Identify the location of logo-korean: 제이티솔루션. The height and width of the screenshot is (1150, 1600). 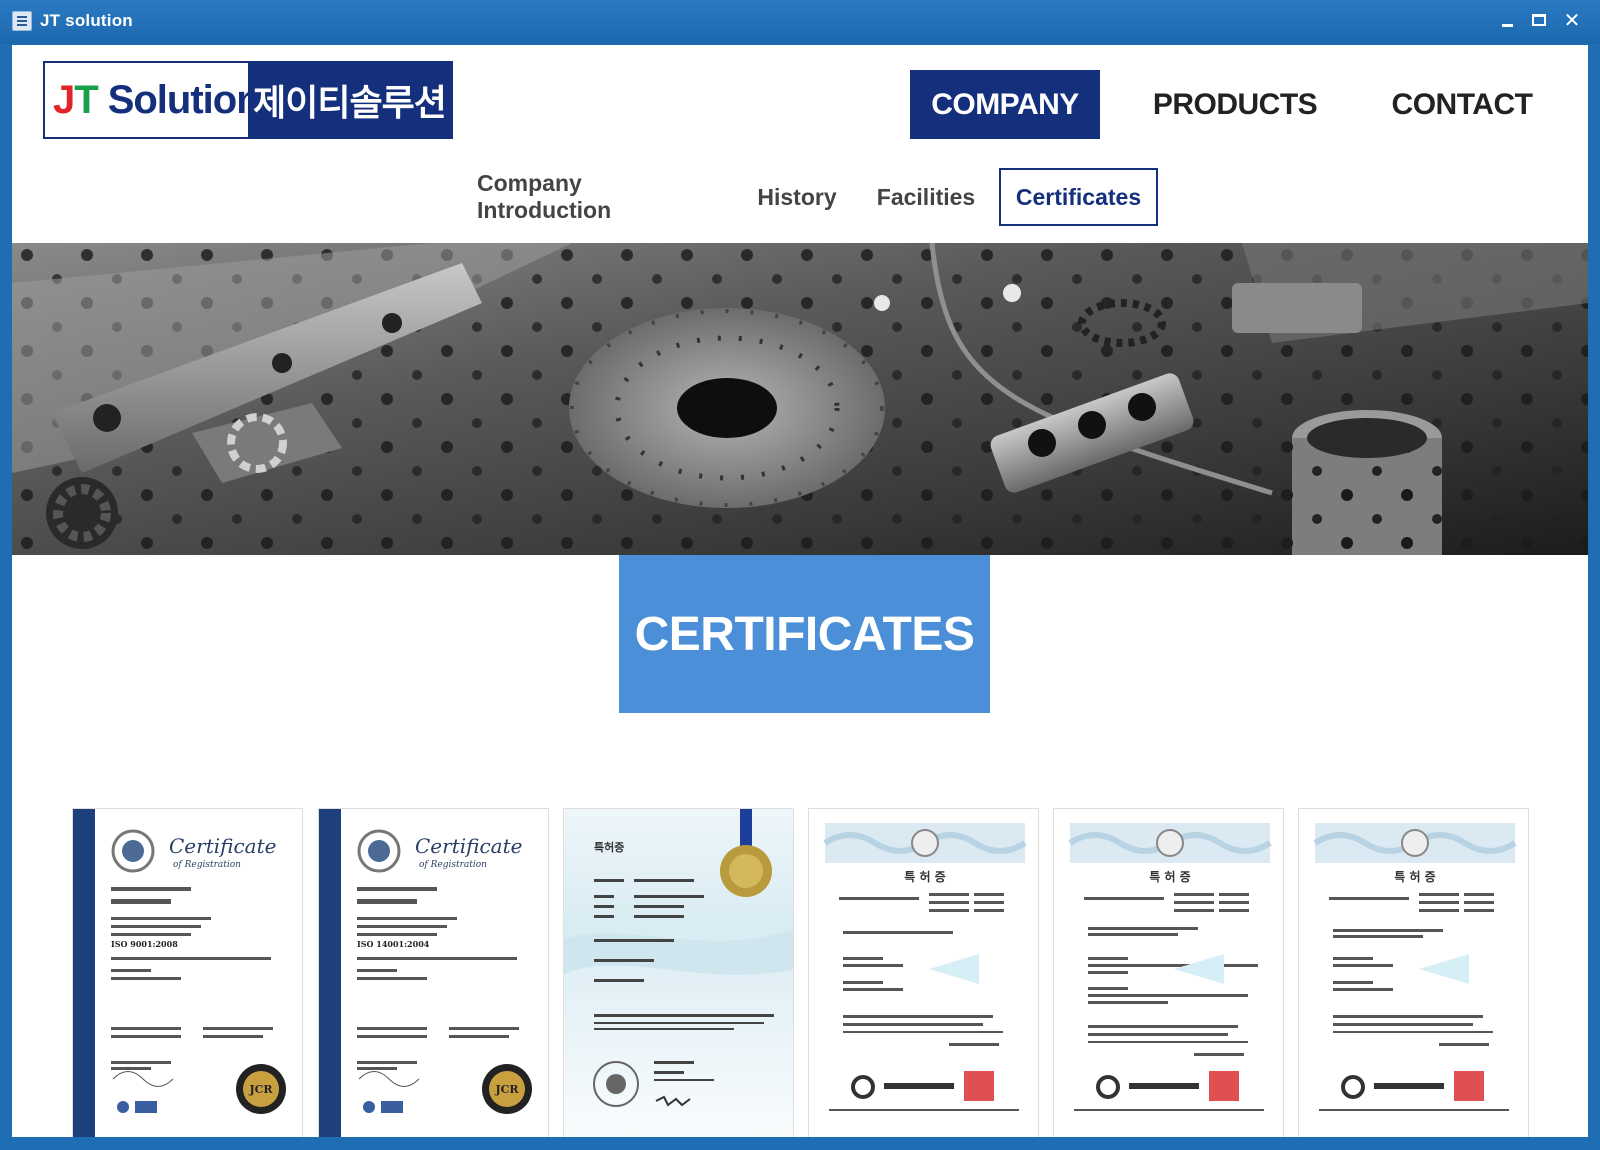
(349, 100).